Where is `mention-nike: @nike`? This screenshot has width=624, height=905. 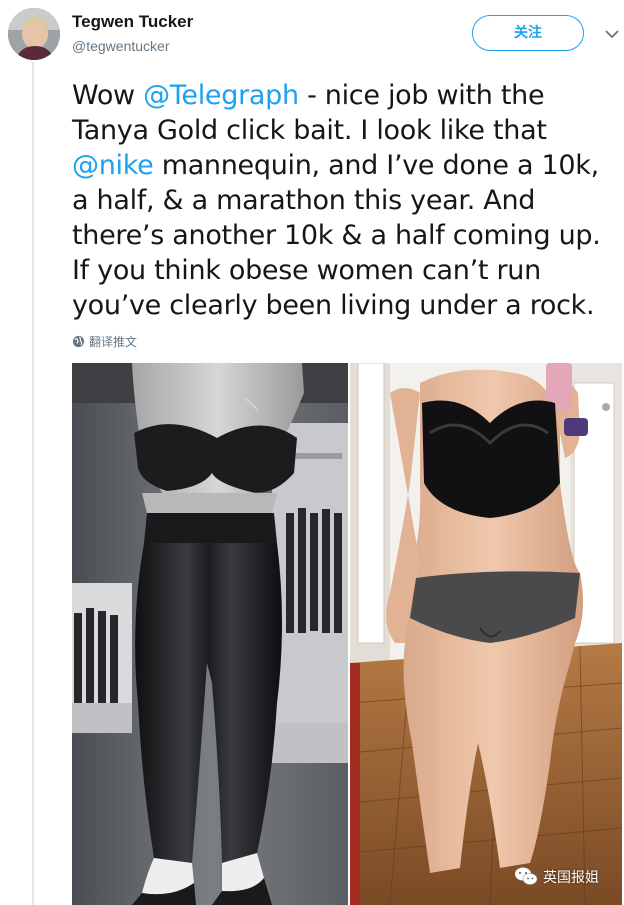 mention-nike: @nike is located at coordinates (113, 165).